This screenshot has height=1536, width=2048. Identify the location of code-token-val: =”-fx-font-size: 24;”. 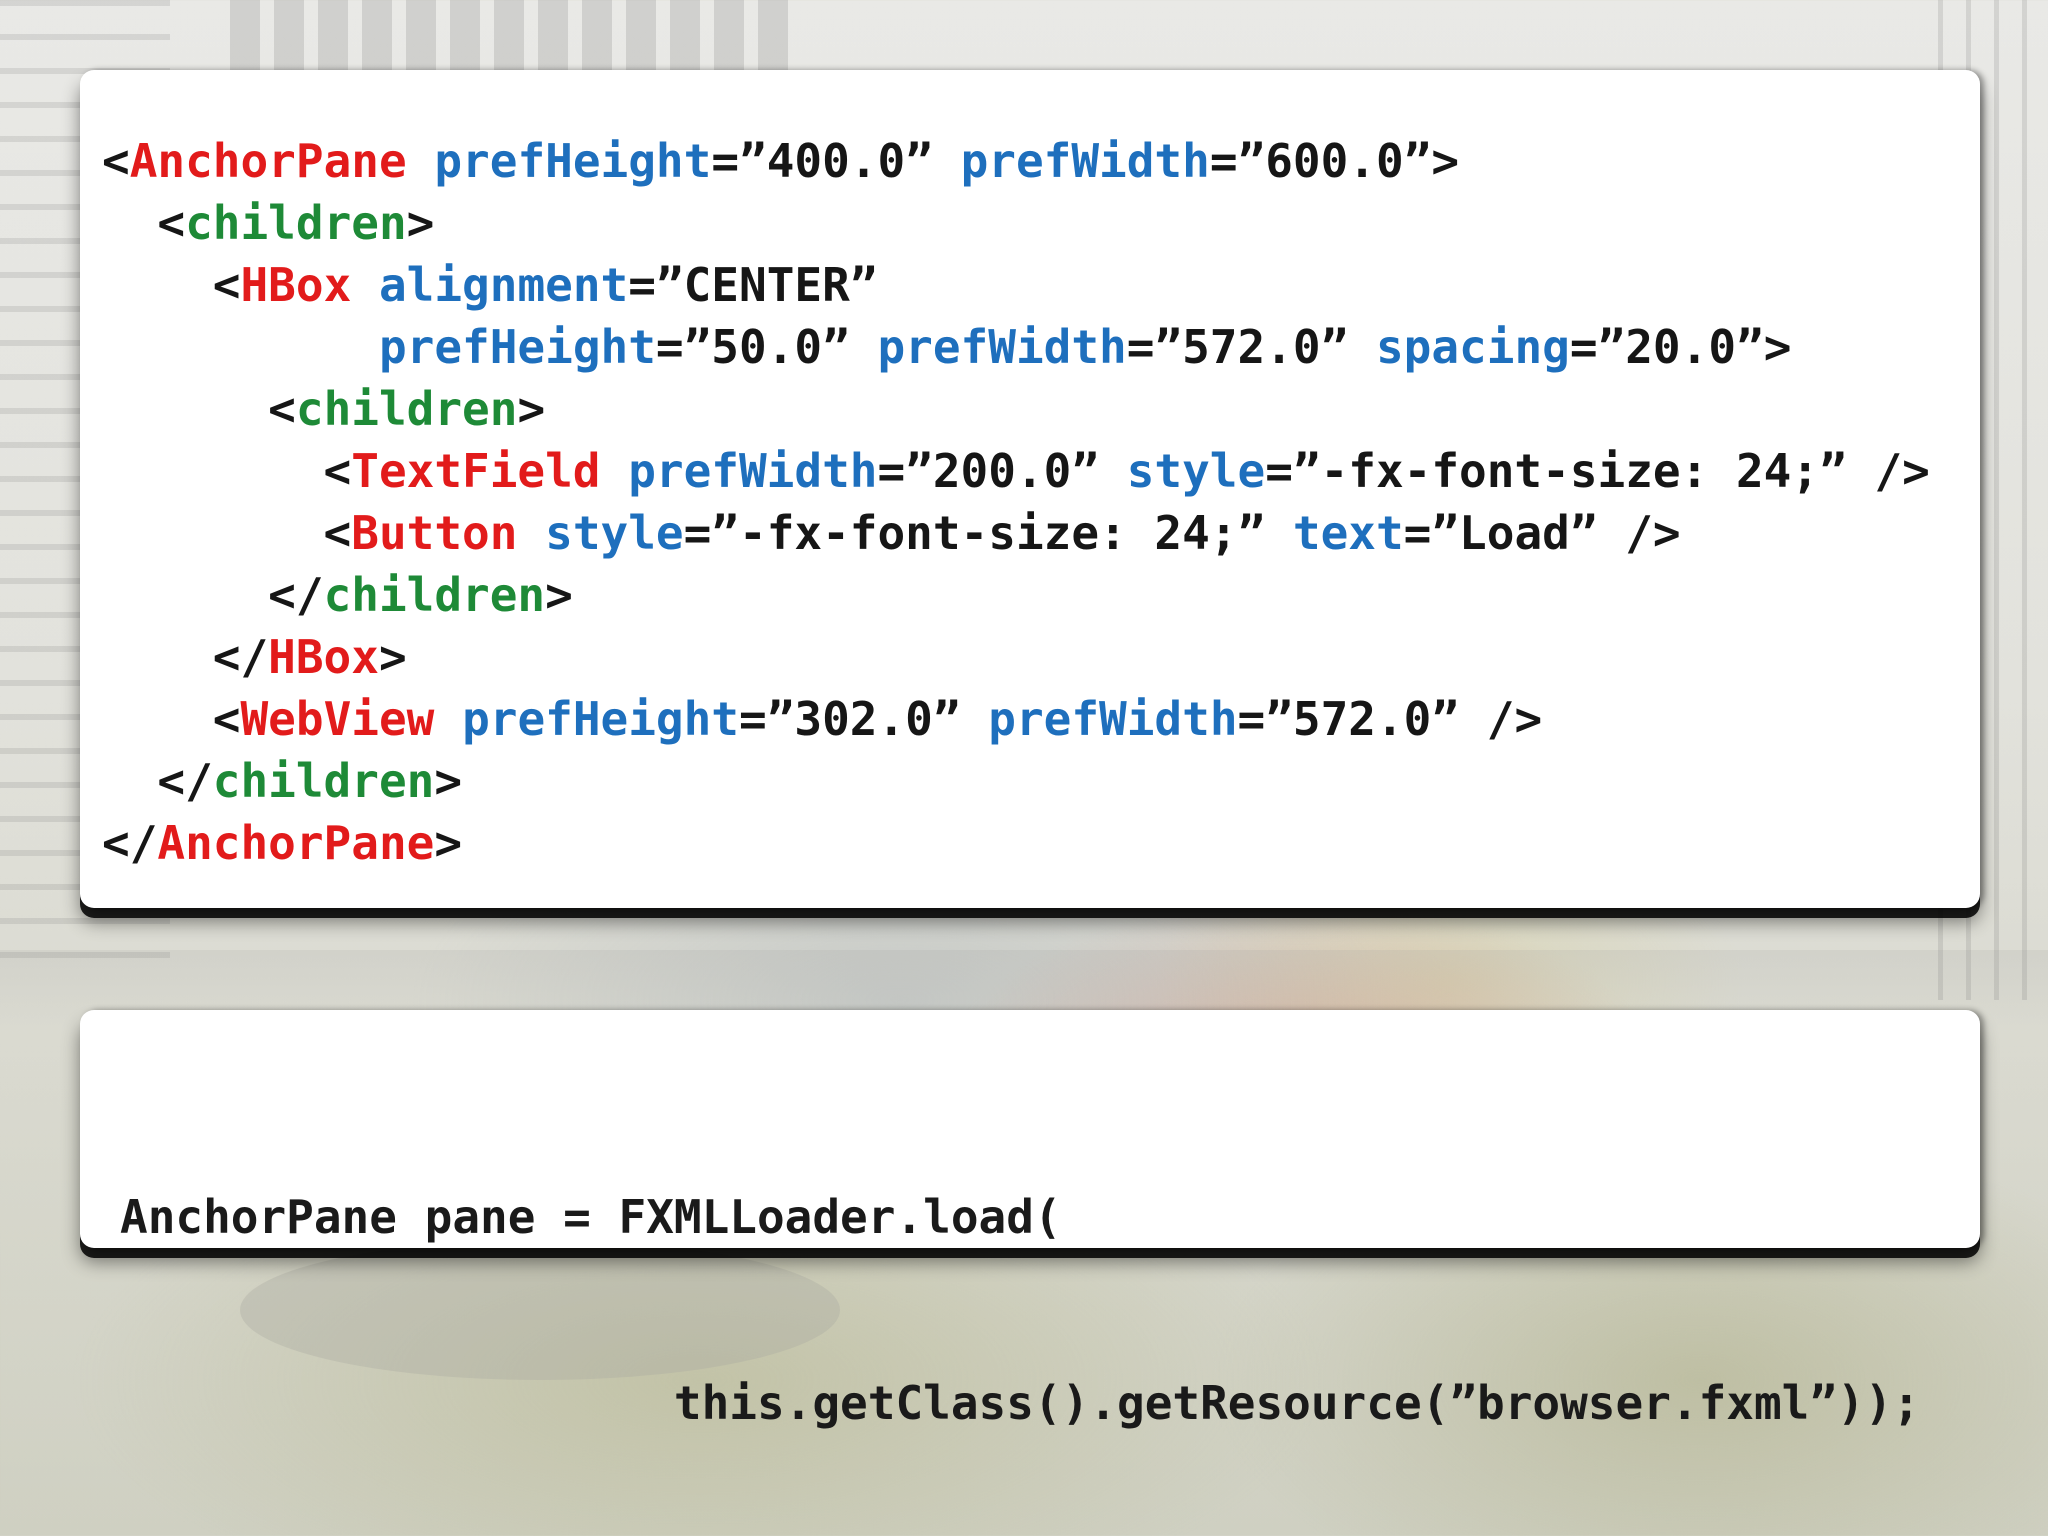
(988, 533).